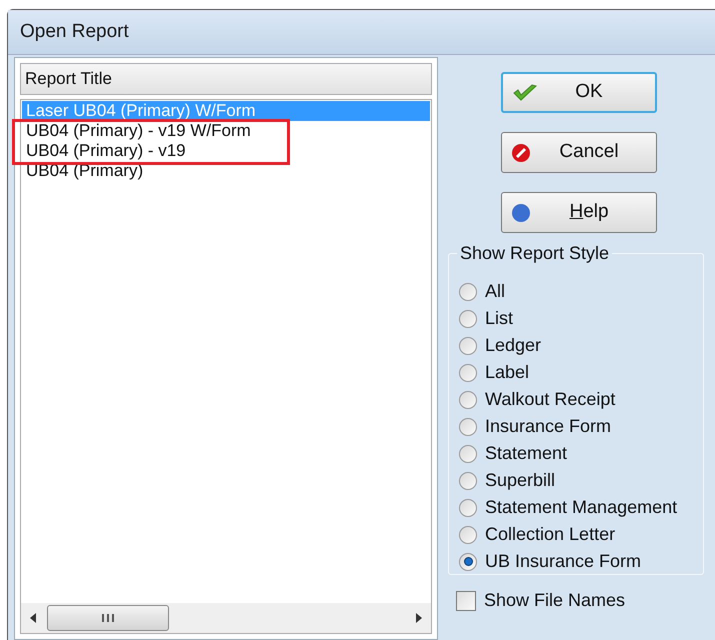  What do you see at coordinates (581, 480) in the screenshot?
I see `report-style-radio: Superbill` at bounding box center [581, 480].